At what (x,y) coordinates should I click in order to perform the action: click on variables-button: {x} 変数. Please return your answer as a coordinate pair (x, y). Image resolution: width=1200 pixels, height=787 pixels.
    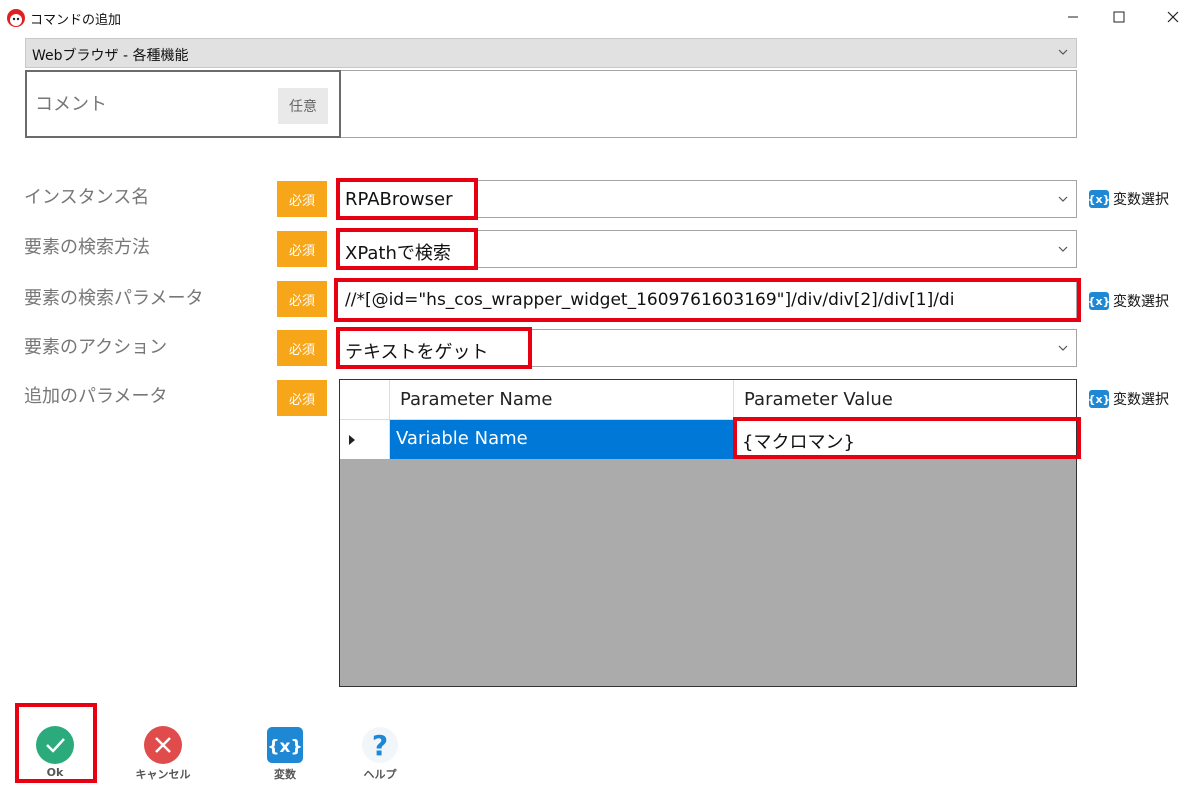
    Looking at the image, I should click on (285, 752).